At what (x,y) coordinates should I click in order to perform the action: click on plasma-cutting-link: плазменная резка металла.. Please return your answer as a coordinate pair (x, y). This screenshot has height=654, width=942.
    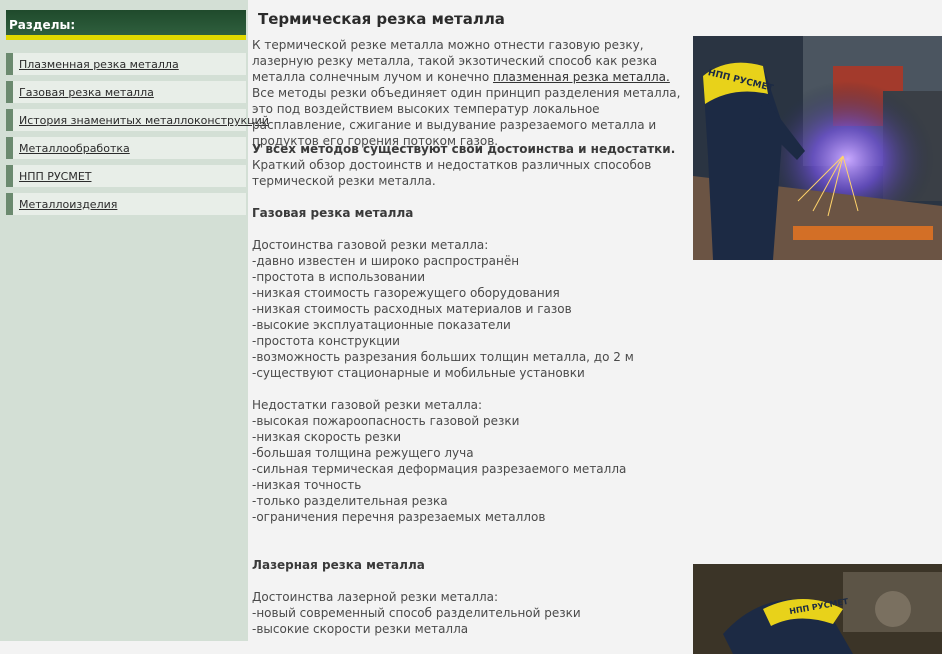
    Looking at the image, I should click on (581, 77).